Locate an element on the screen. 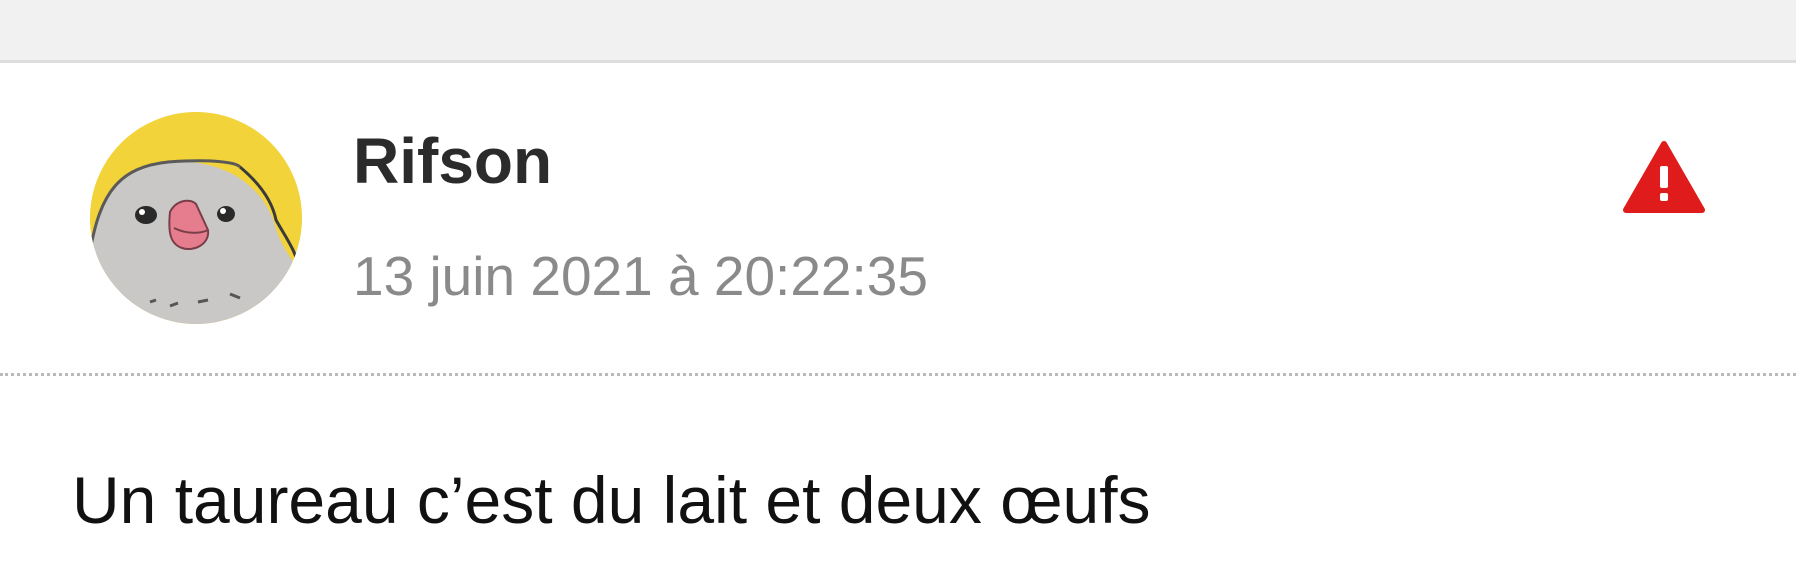  top-bar is located at coordinates (898, 31).